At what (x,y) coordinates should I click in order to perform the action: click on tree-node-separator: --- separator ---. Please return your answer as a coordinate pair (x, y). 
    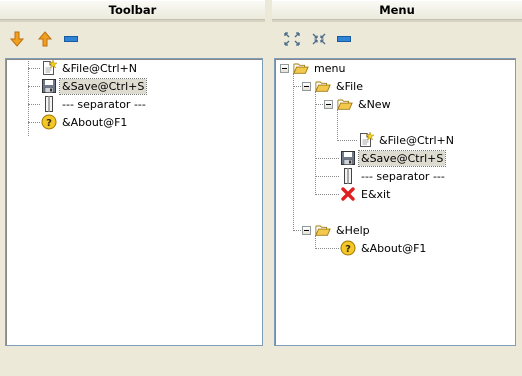
    Looking at the image, I should click on (393, 176).